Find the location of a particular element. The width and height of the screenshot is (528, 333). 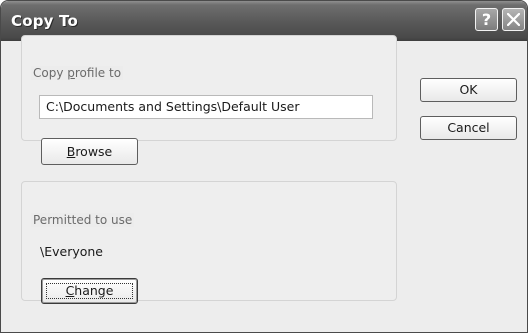

window-title: Copy To is located at coordinates (44, 21).